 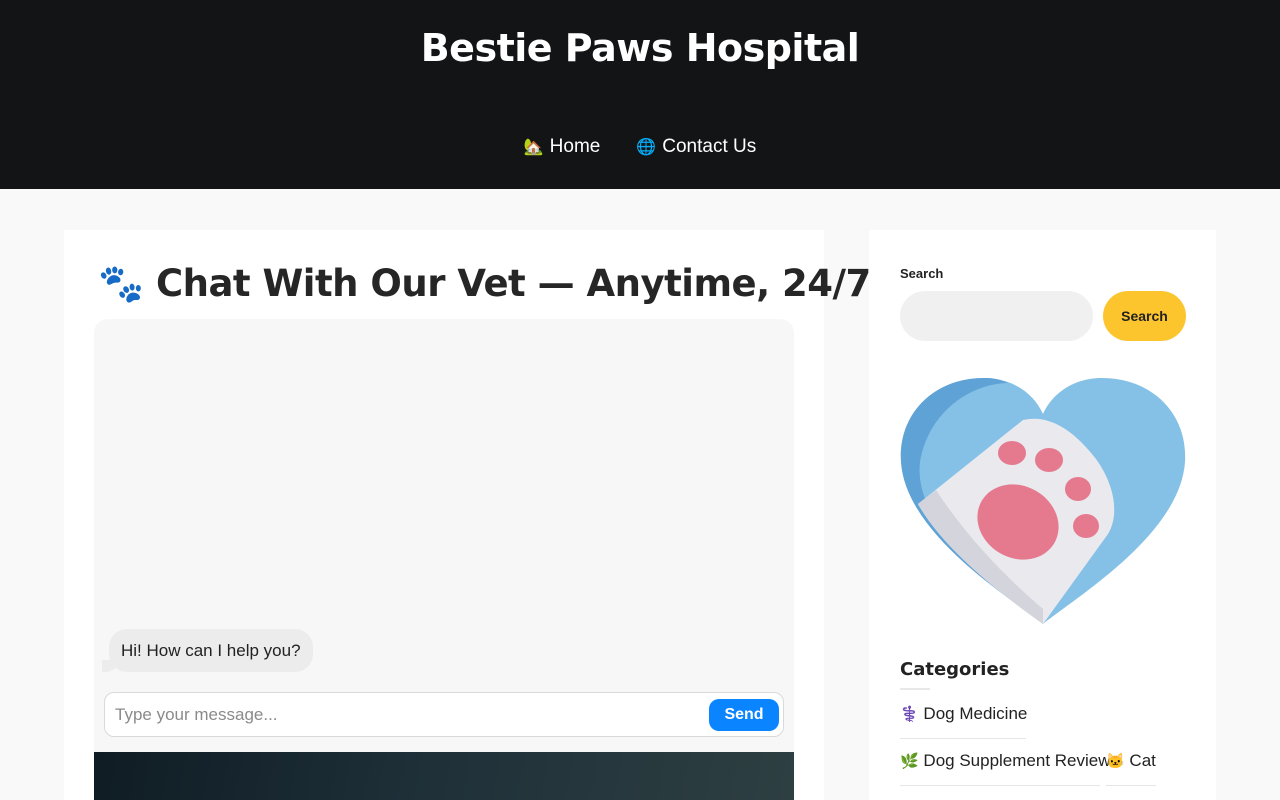 What do you see at coordinates (405, 715) in the screenshot?
I see `chat-message-input` at bounding box center [405, 715].